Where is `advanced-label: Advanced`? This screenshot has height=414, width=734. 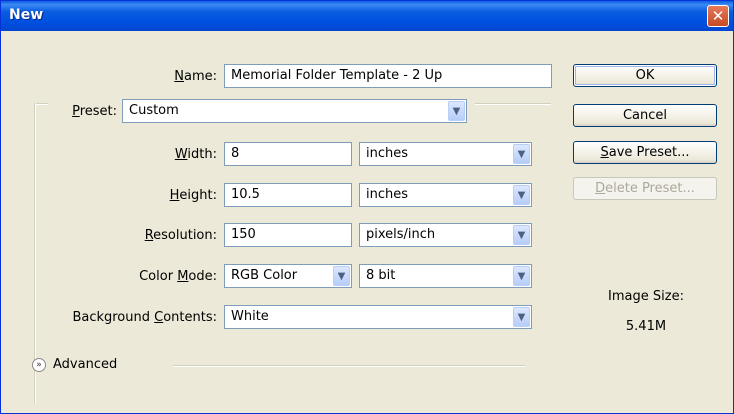
advanced-label: Advanced is located at coordinates (85, 365).